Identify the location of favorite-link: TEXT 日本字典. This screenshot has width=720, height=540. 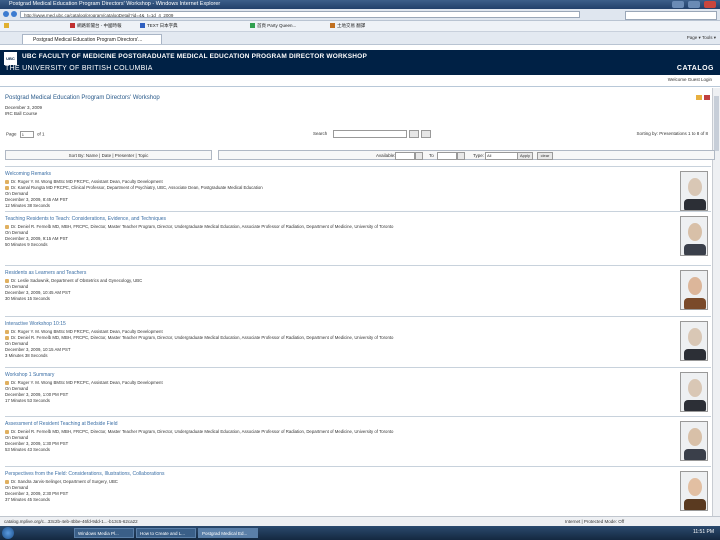
(159, 26).